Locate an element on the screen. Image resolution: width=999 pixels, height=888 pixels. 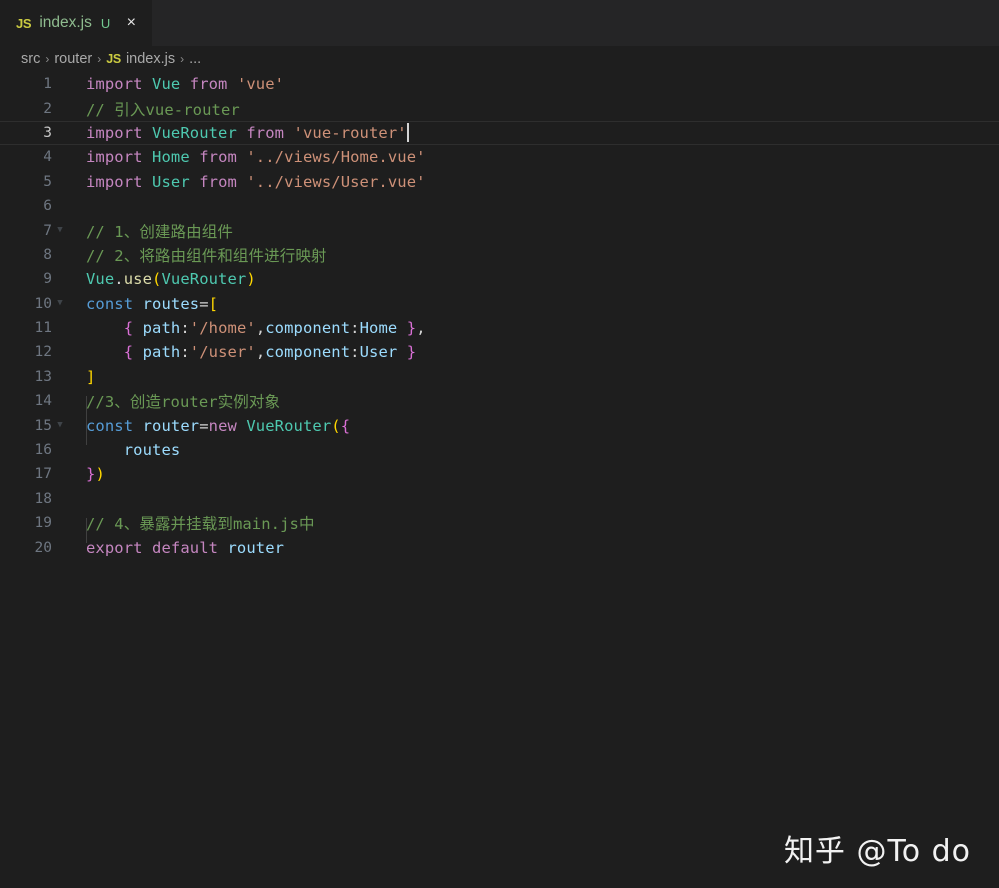
code-line: 1 import Vue from 'vue' is located at coordinates (499, 84).